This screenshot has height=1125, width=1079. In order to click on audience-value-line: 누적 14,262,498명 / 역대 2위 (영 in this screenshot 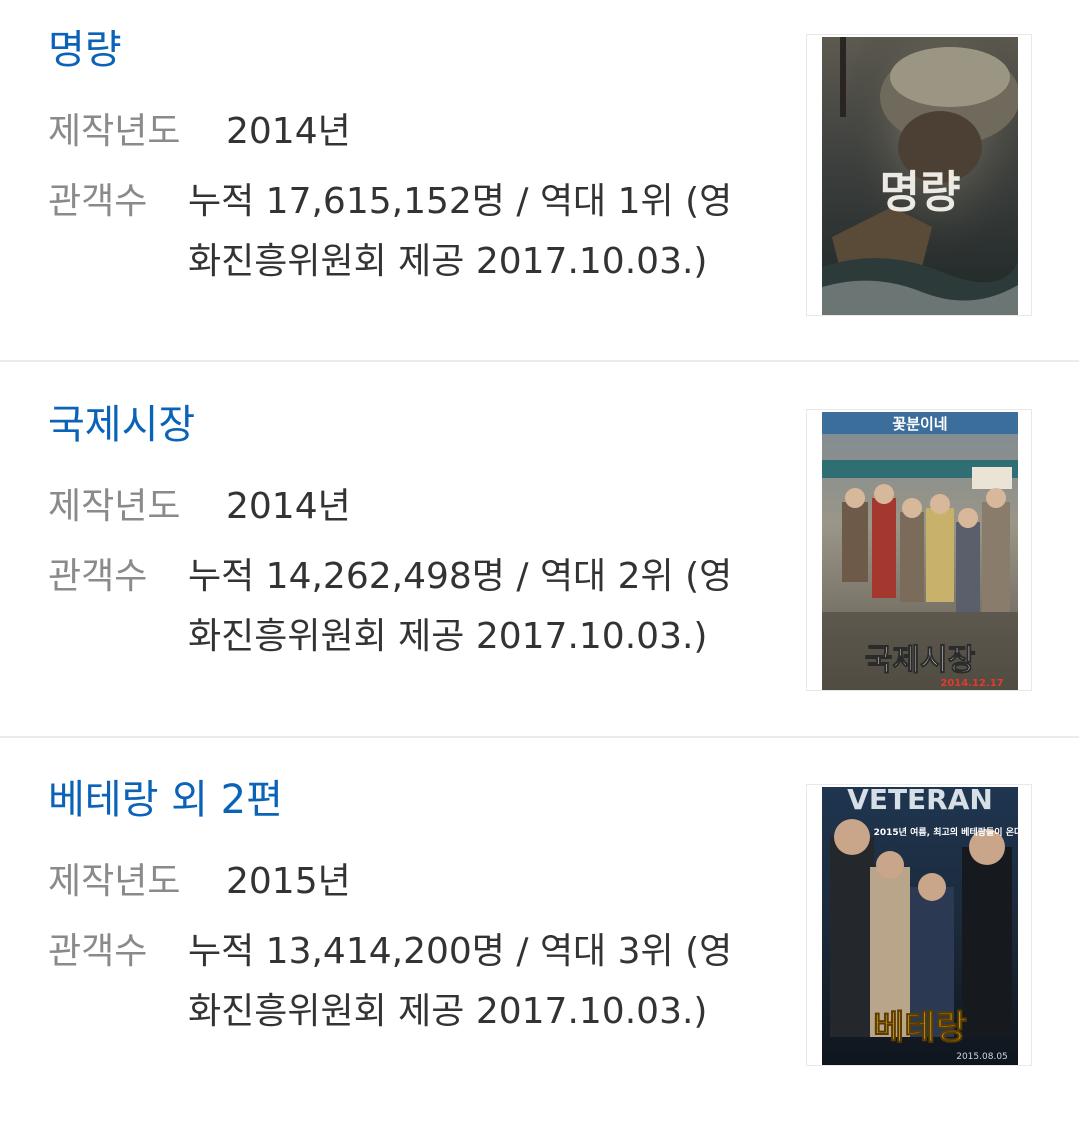, I will do `click(460, 576)`.